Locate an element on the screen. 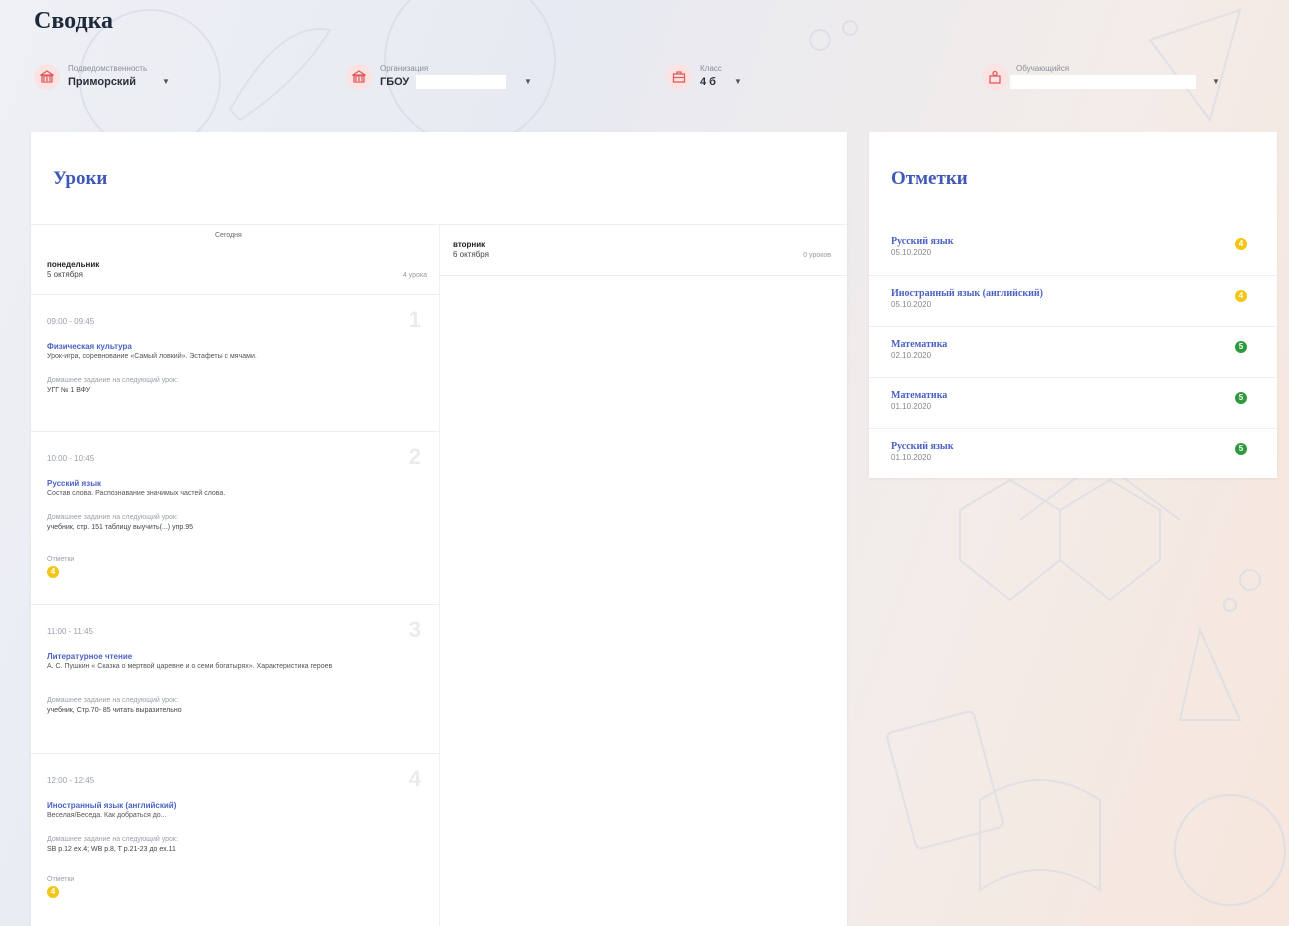  filter-value: 4 б is located at coordinates (708, 82).